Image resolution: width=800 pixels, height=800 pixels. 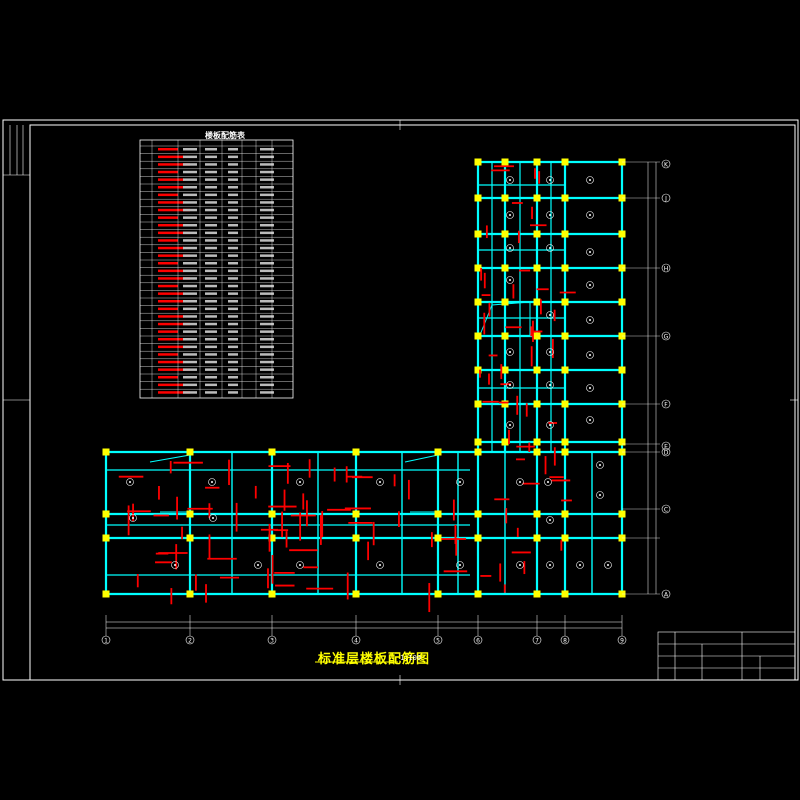 I want to click on axis-bubble: 1, so click(x=106, y=640).